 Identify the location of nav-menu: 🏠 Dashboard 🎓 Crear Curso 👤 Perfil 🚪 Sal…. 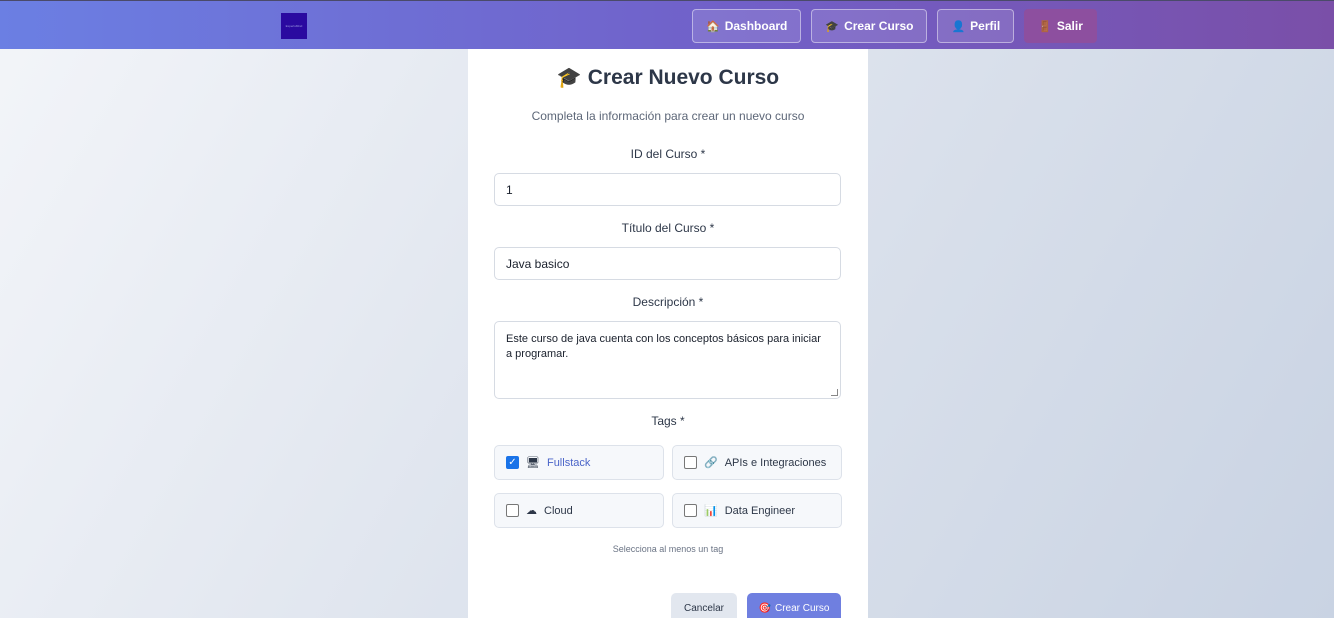
(894, 26).